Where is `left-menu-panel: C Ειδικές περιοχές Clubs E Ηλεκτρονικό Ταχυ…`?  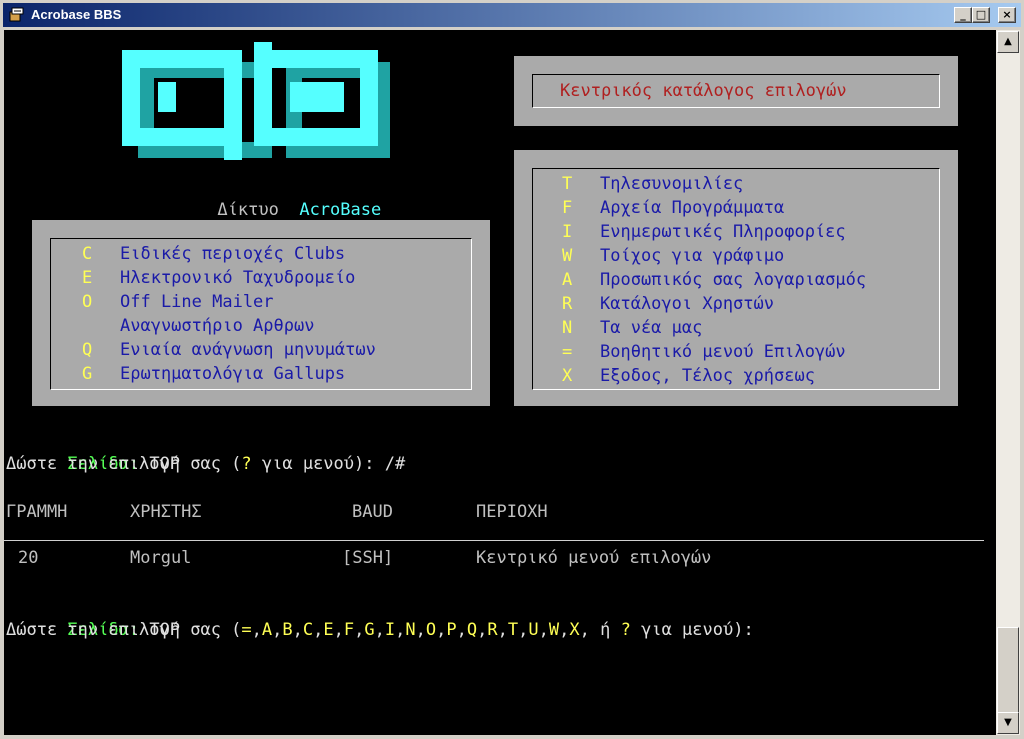
left-menu-panel: C Ειδικές περιοχές Clubs E Ηλεκτρονικό Ταχυ… is located at coordinates (261, 313).